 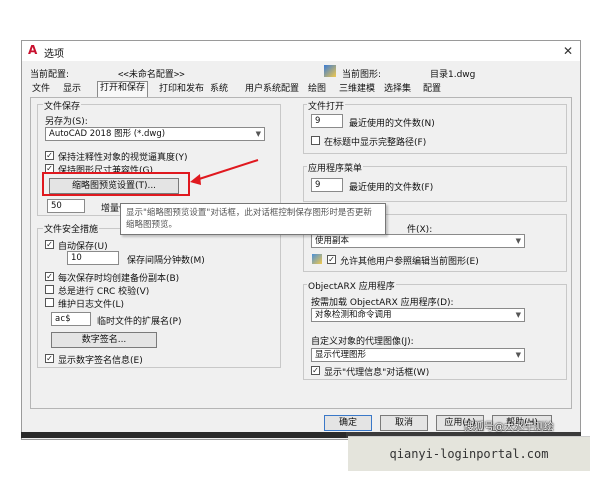 What do you see at coordinates (183, 435) in the screenshot?
I see `background-strip` at bounding box center [183, 435].